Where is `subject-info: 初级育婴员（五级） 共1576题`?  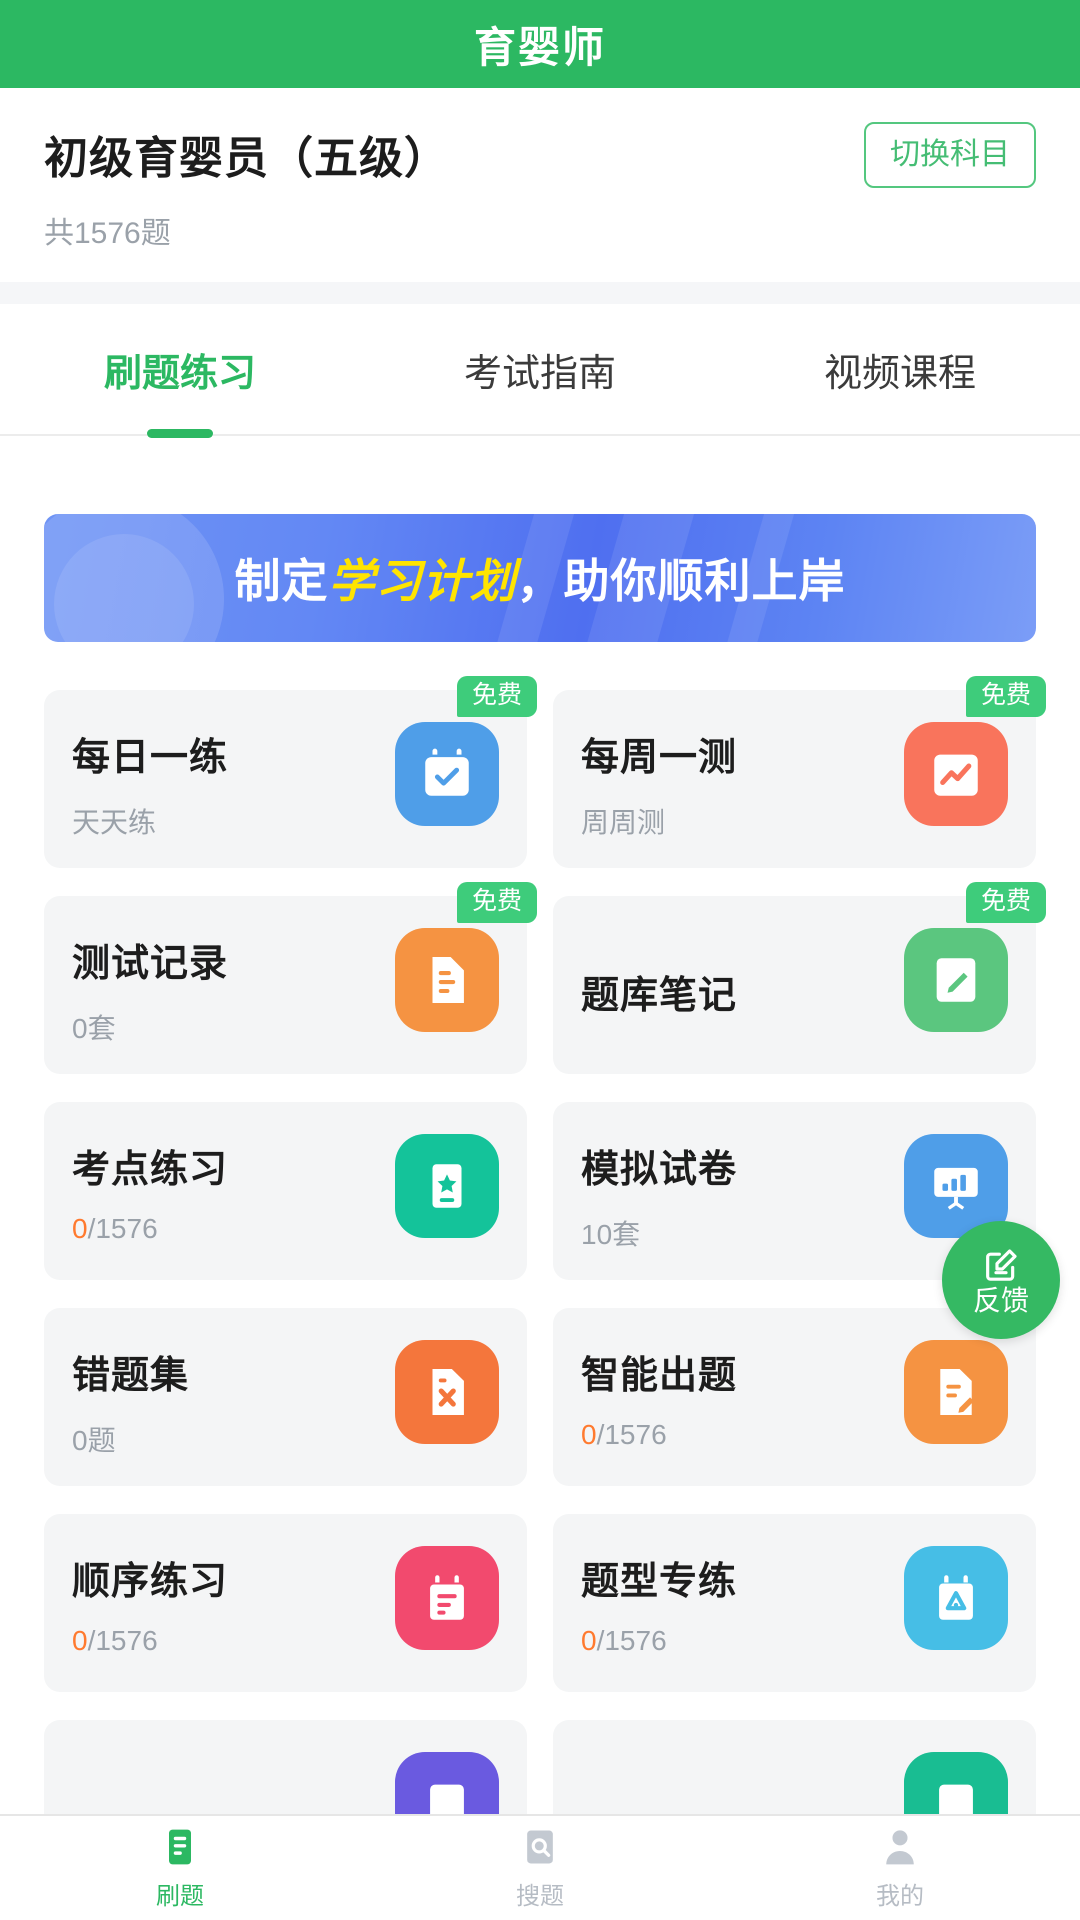 subject-info: 初级育婴员（五级） 共1576题 is located at coordinates (246, 187).